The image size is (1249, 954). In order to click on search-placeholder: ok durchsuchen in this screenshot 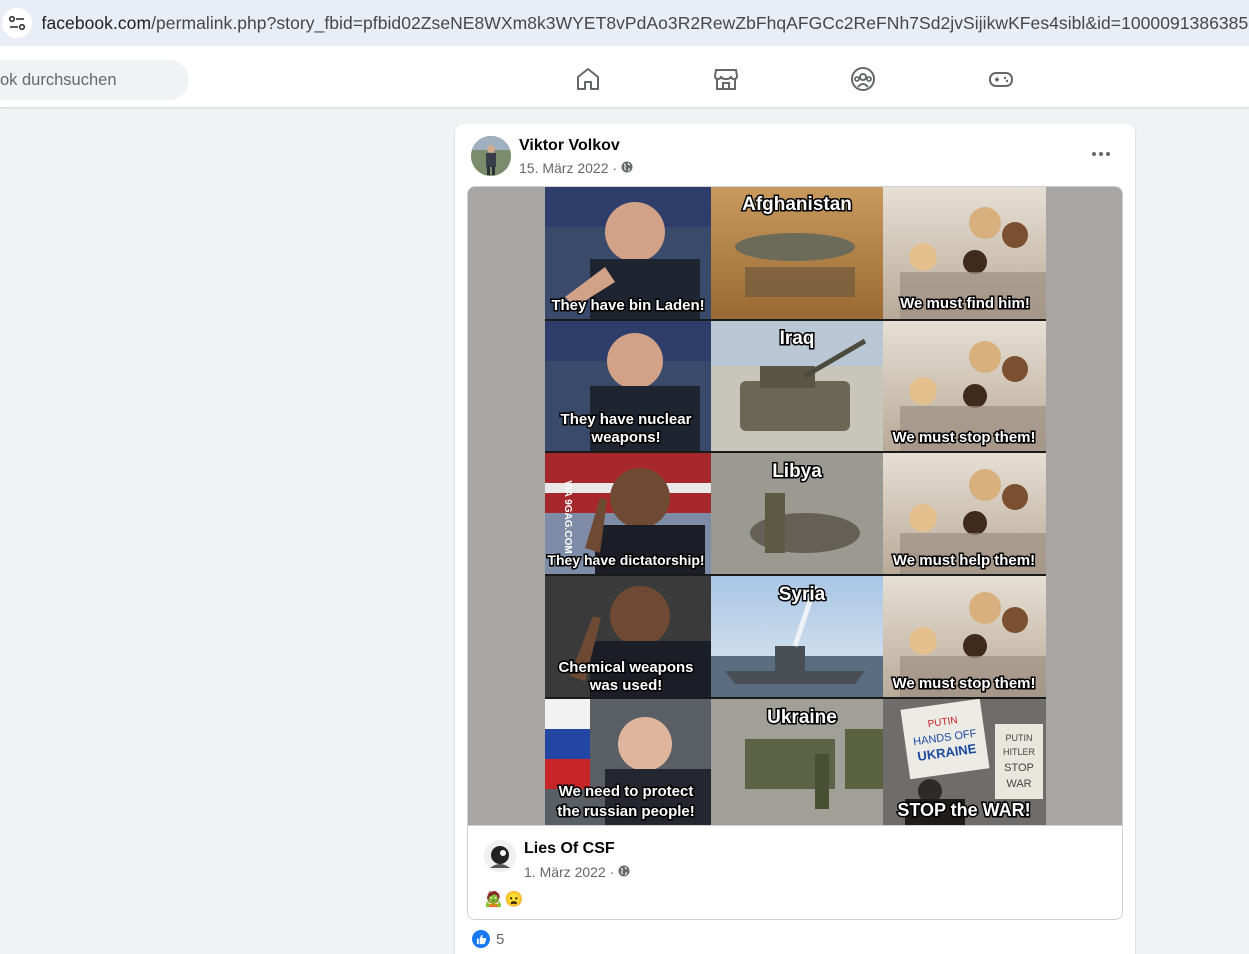, I will do `click(58, 79)`.